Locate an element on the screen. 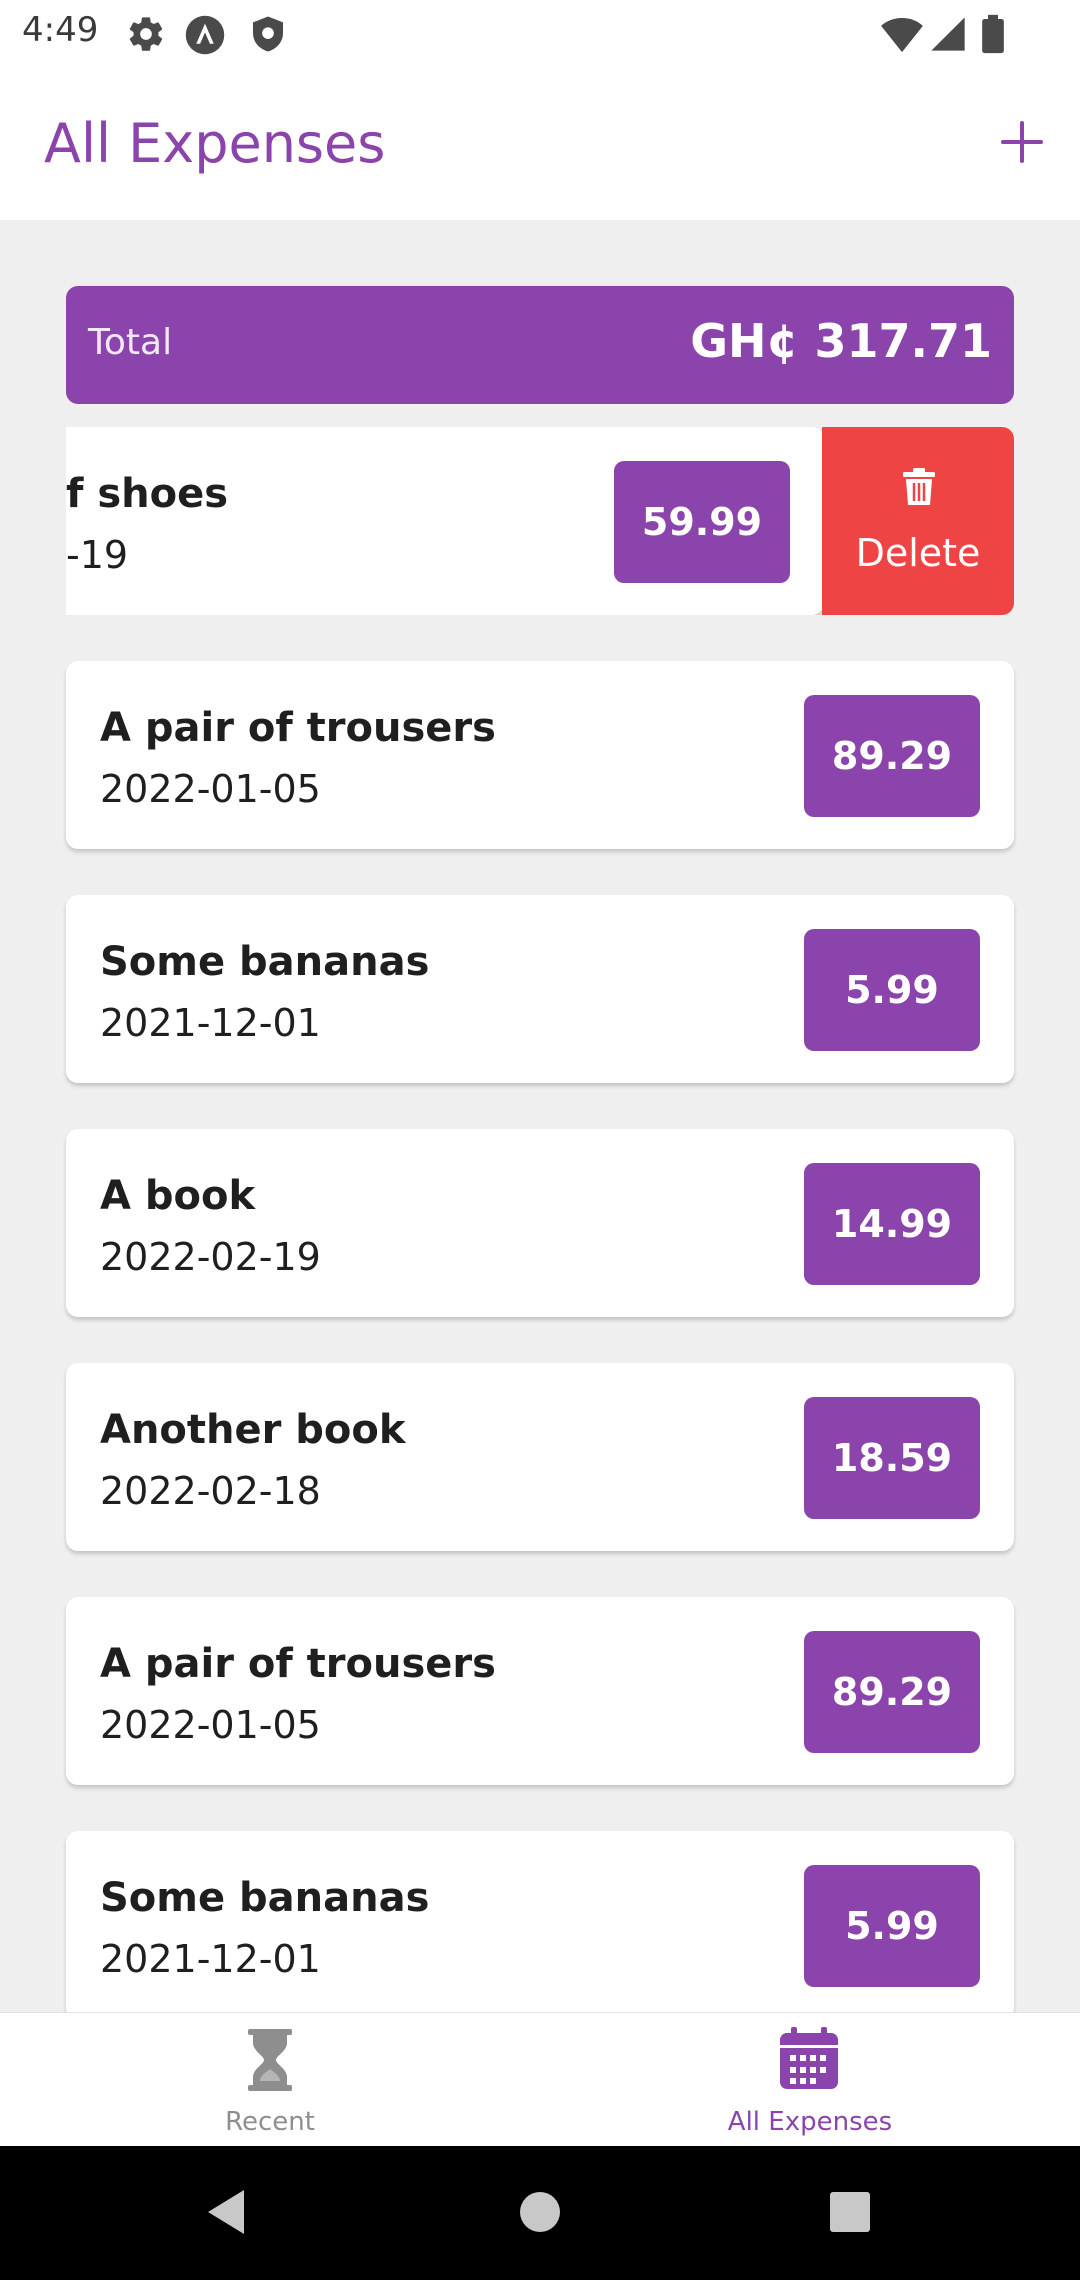 This screenshot has width=1080, height=2280. calendar-icon is located at coordinates (809, 2061).